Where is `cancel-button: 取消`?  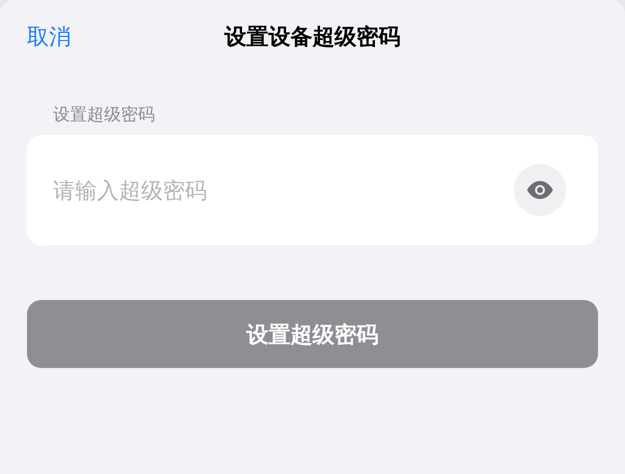 cancel-button: 取消 is located at coordinates (49, 37).